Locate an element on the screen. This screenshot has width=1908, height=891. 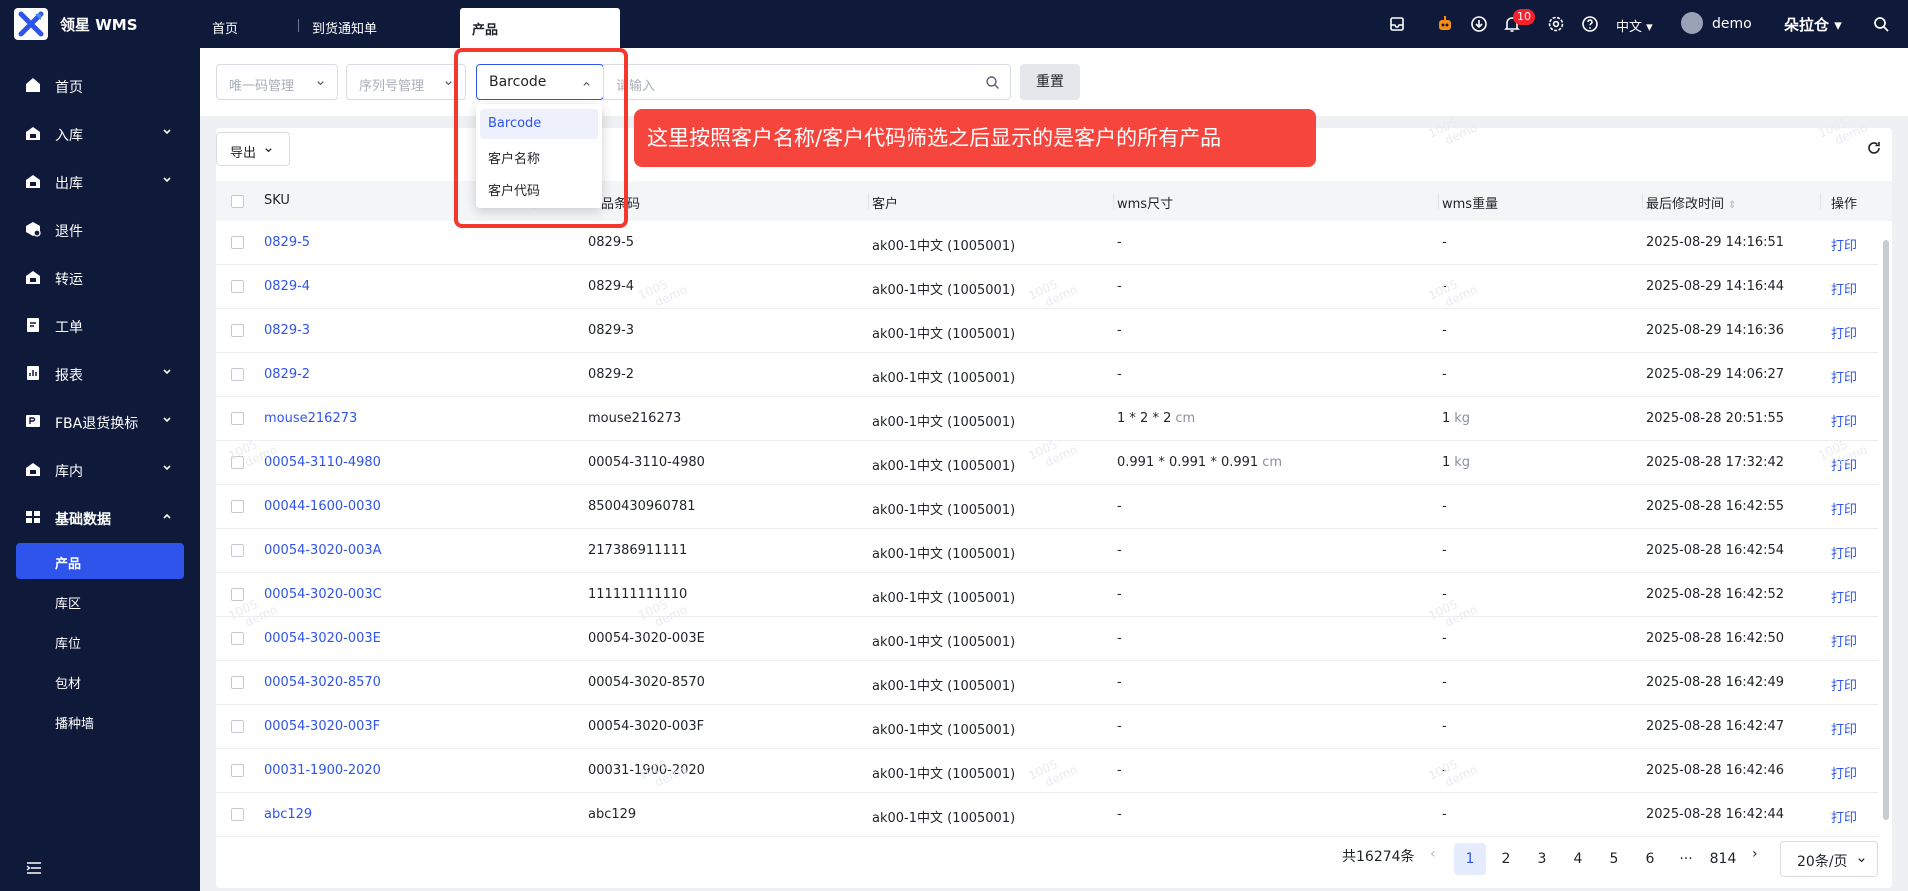
robot-icon is located at coordinates (1445, 24).